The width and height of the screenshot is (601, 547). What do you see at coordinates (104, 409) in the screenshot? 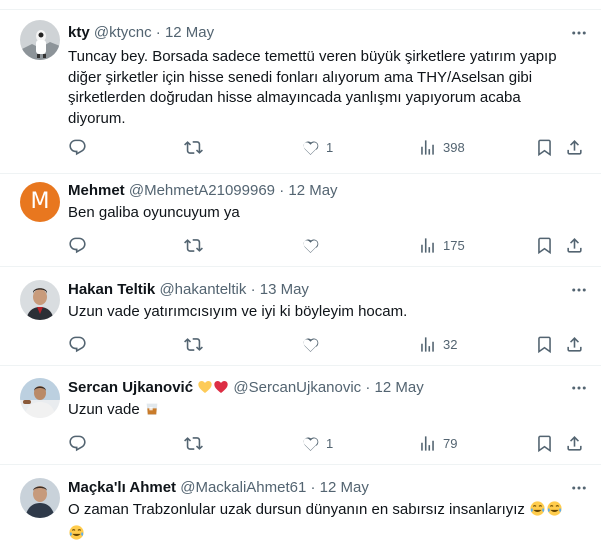
I see `tweet-text: Uzun vade` at bounding box center [104, 409].